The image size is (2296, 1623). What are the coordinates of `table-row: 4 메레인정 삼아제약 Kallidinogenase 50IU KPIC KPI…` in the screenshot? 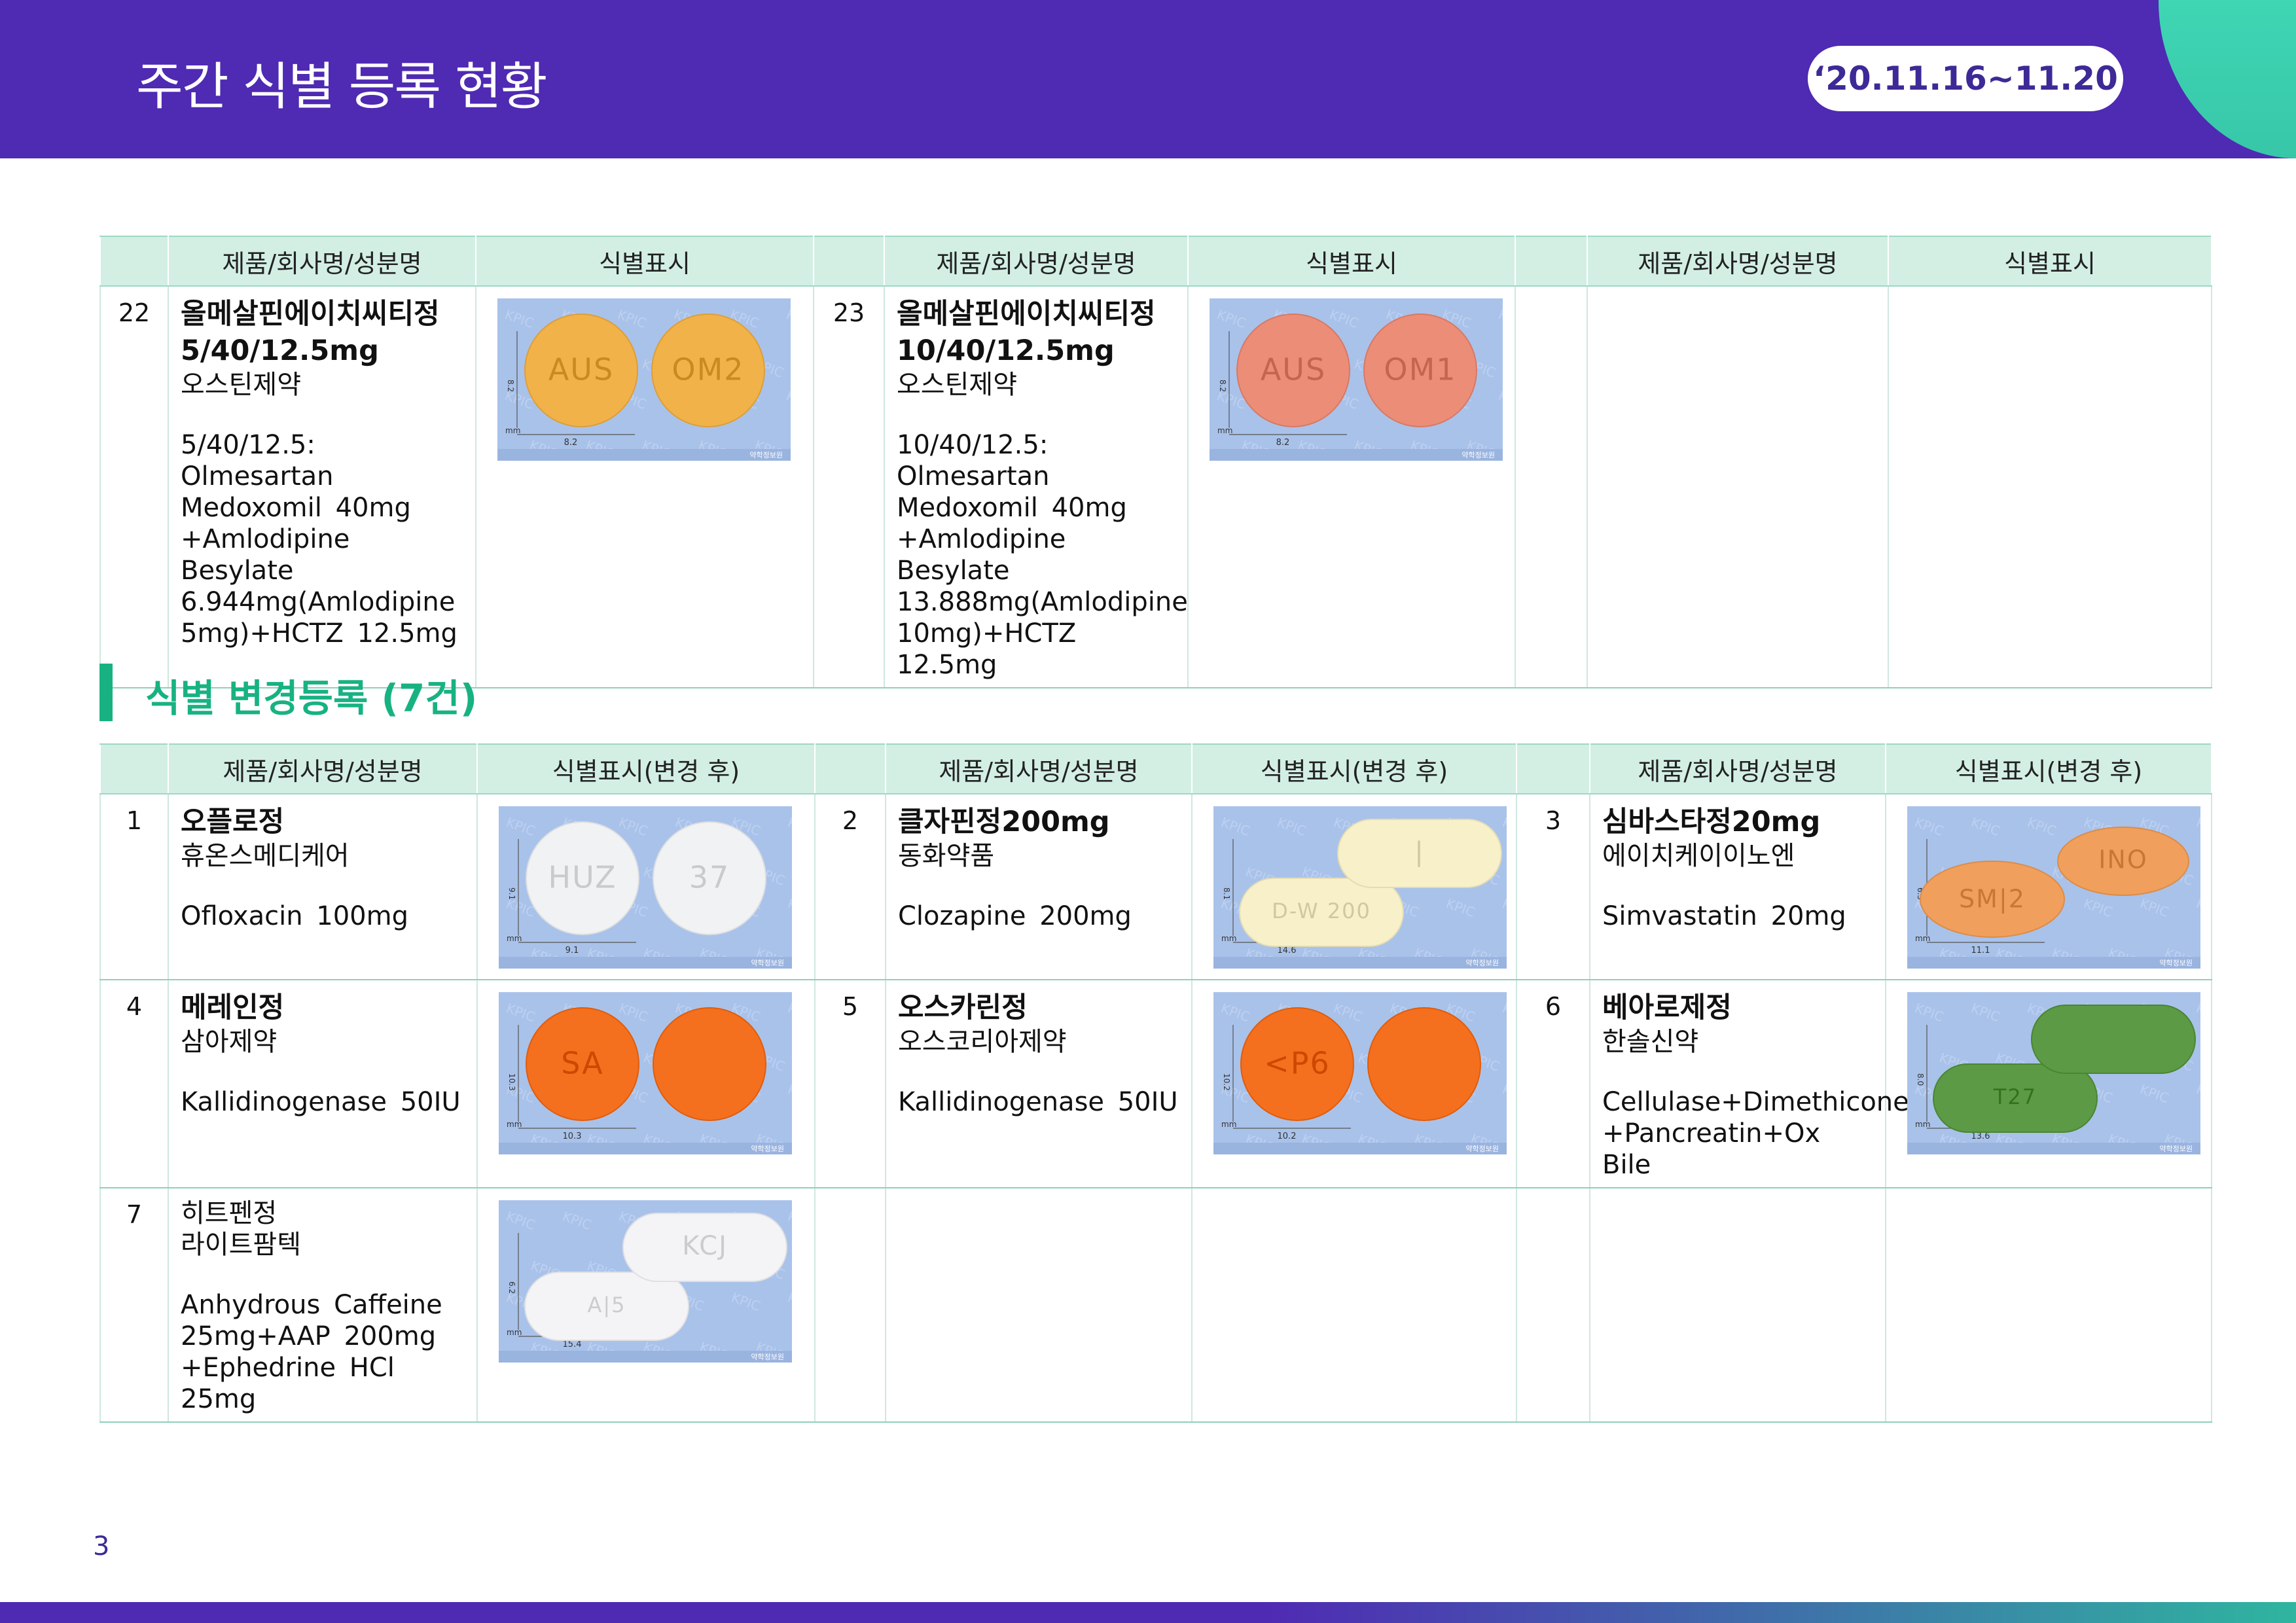 It's located at (1155, 1084).